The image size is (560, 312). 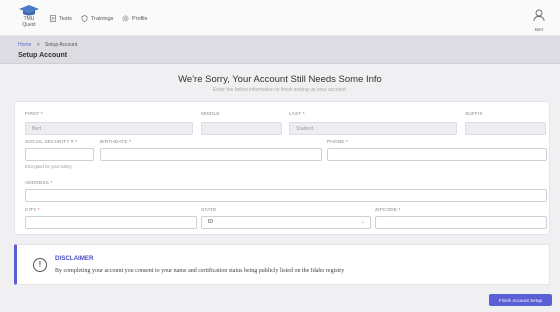 What do you see at coordinates (373, 128) in the screenshot?
I see `last-name-field` at bounding box center [373, 128].